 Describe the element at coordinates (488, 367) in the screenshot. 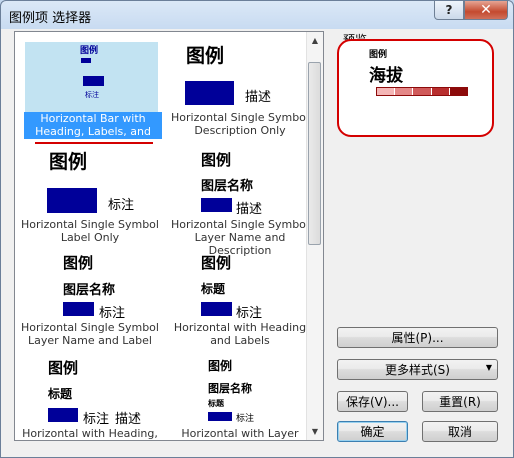

I see `dropdown-arrow-icon: ▼` at that location.